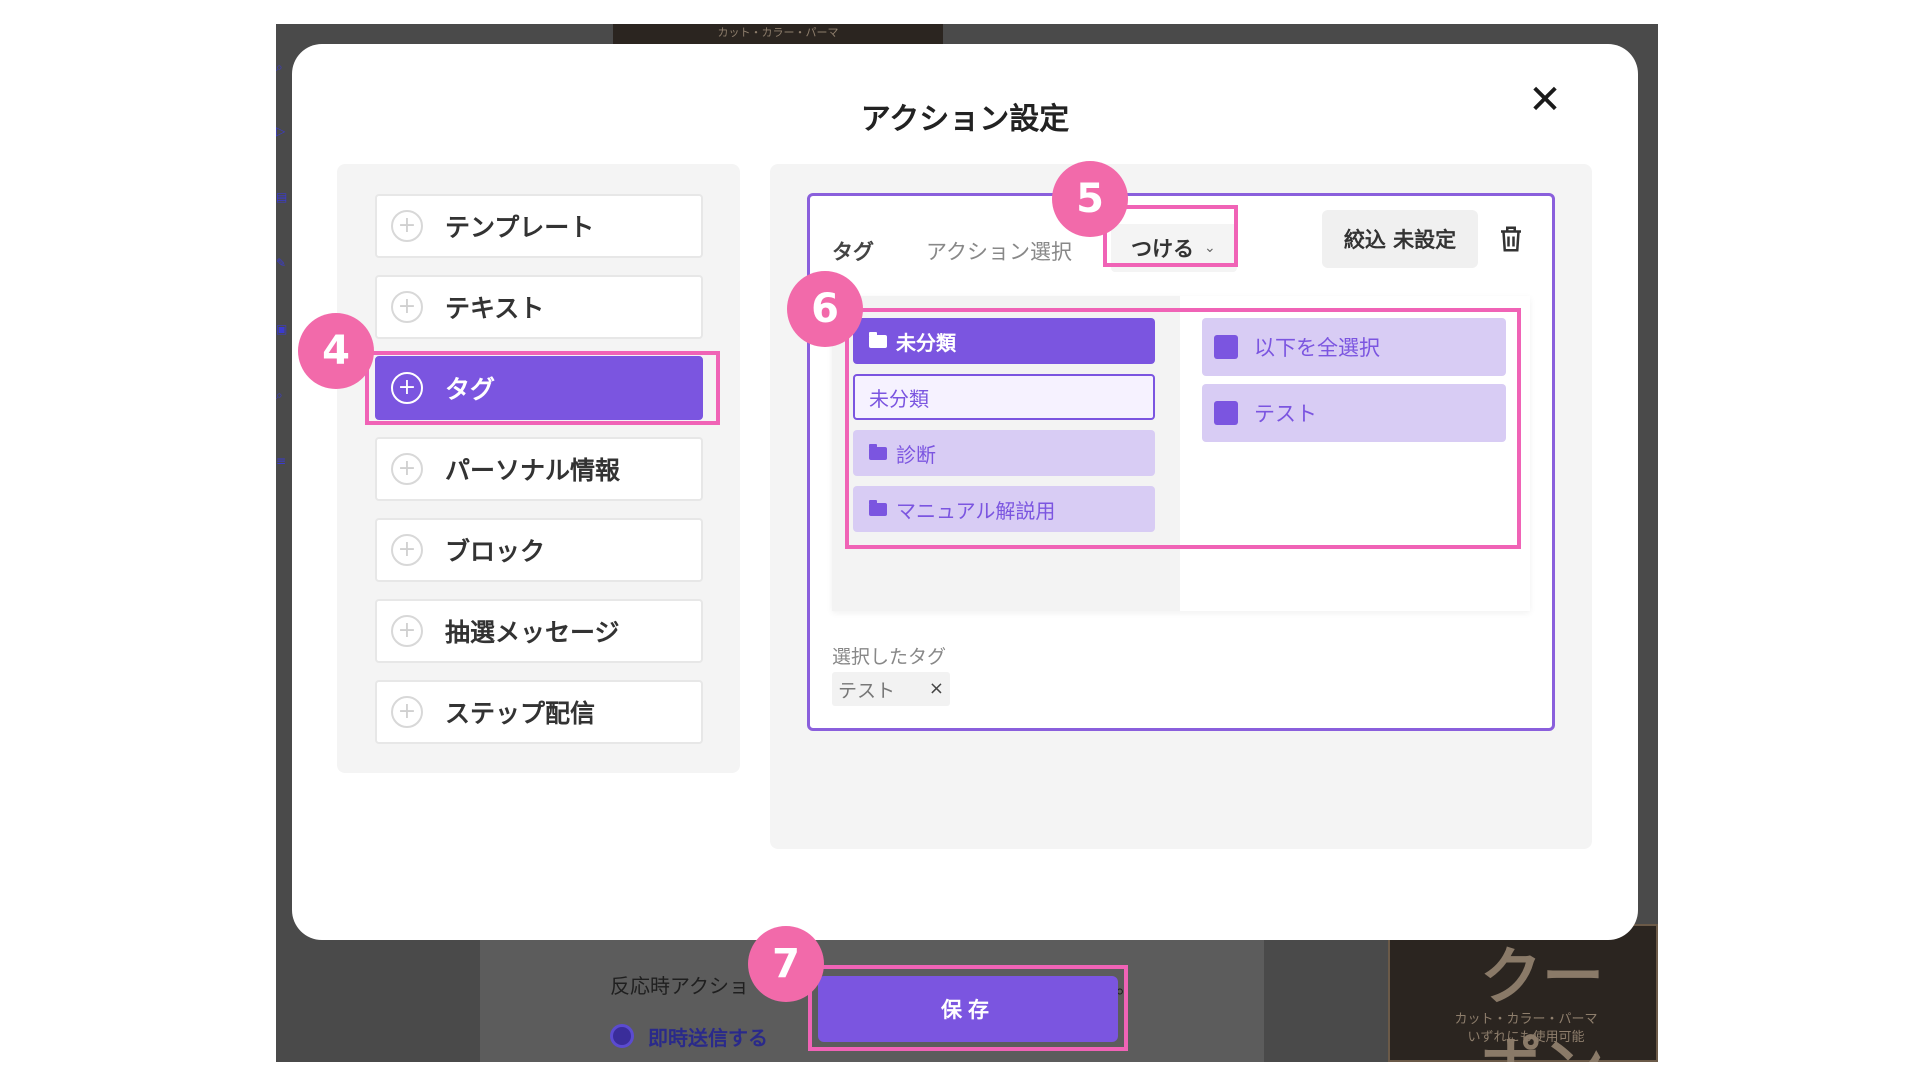  Describe the element at coordinates (495, 308) in the screenshot. I see `menu-item-label: テキスト` at that location.